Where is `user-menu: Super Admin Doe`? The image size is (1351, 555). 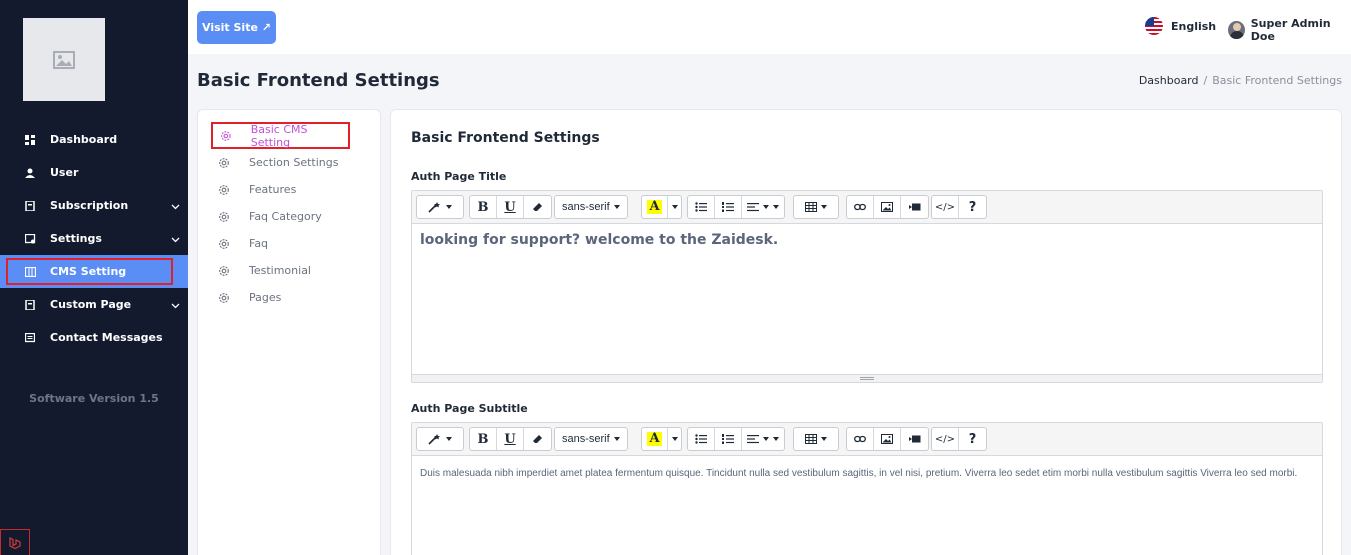
user-menu: Super Admin Doe is located at coordinates (1289, 30).